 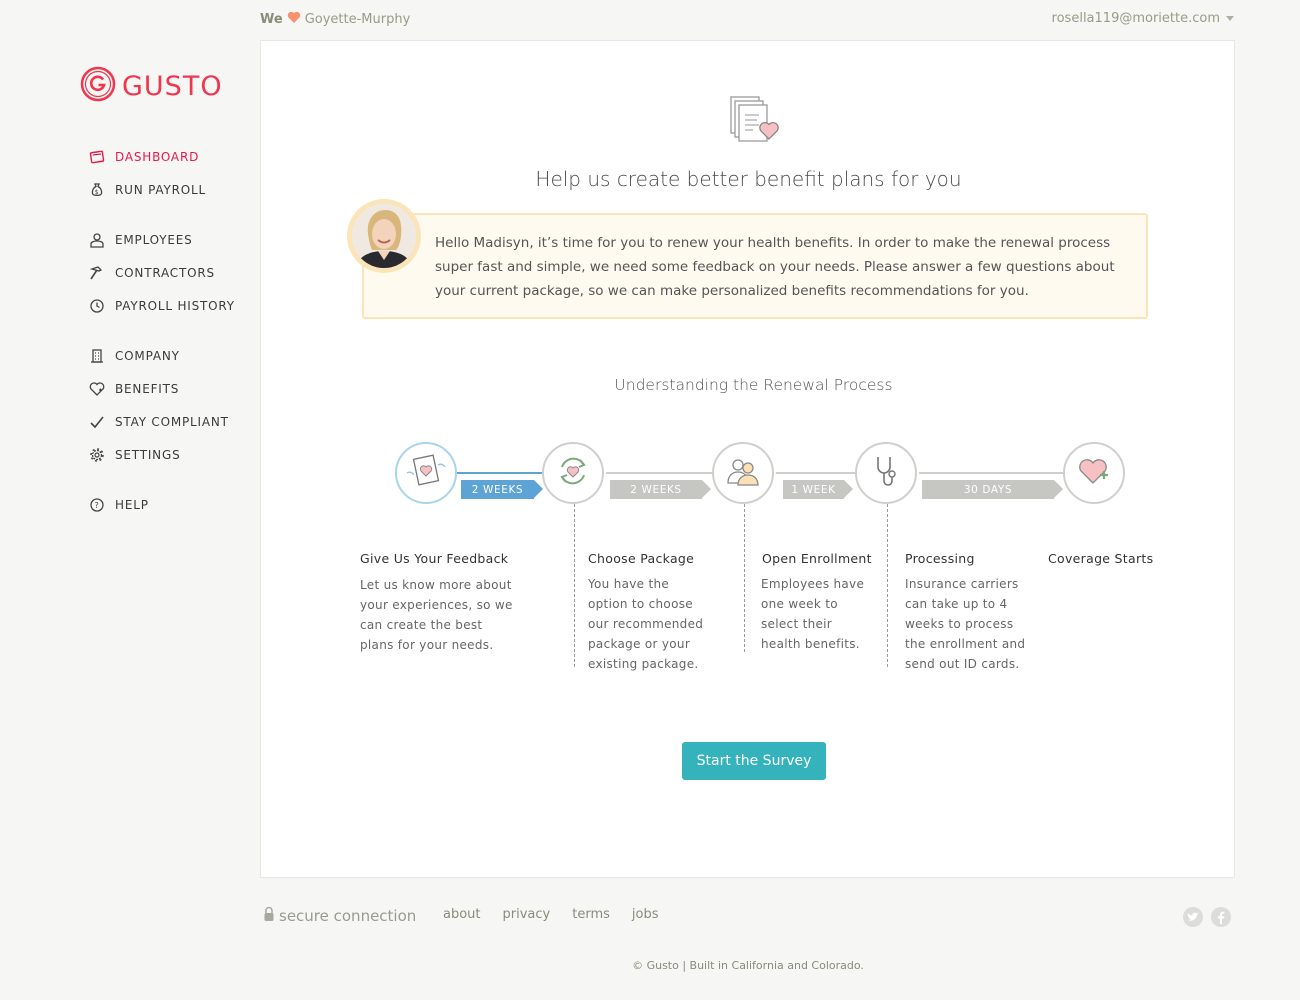 I want to click on step-circle-package, so click(x=573, y=473).